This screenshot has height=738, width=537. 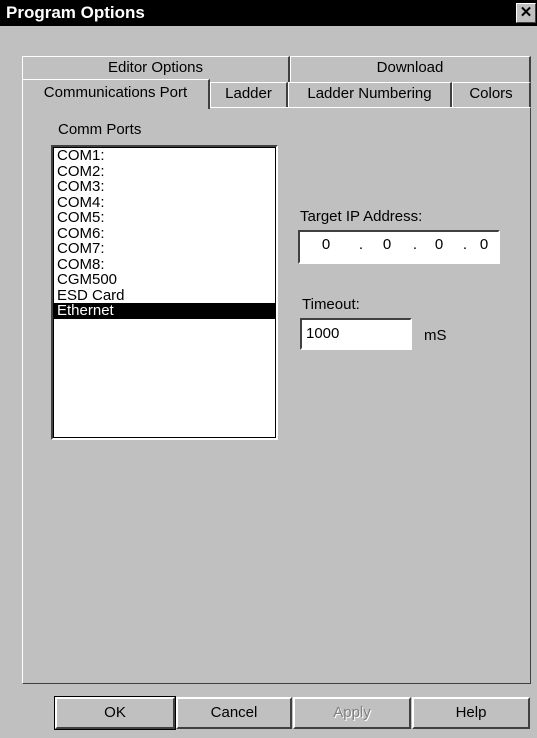 I want to click on tab-label: Download, so click(x=410, y=67).